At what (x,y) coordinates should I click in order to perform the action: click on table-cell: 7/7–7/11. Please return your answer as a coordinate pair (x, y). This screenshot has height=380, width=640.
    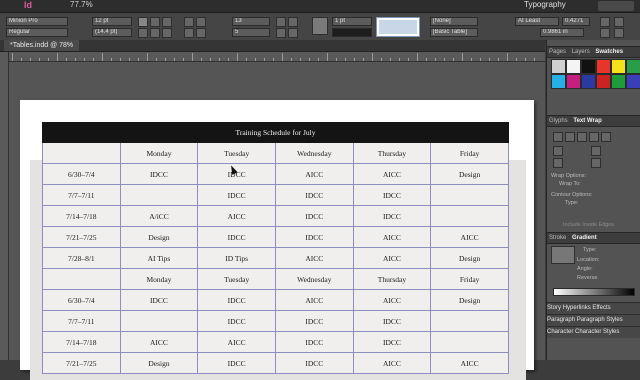
    Looking at the image, I should click on (81, 195).